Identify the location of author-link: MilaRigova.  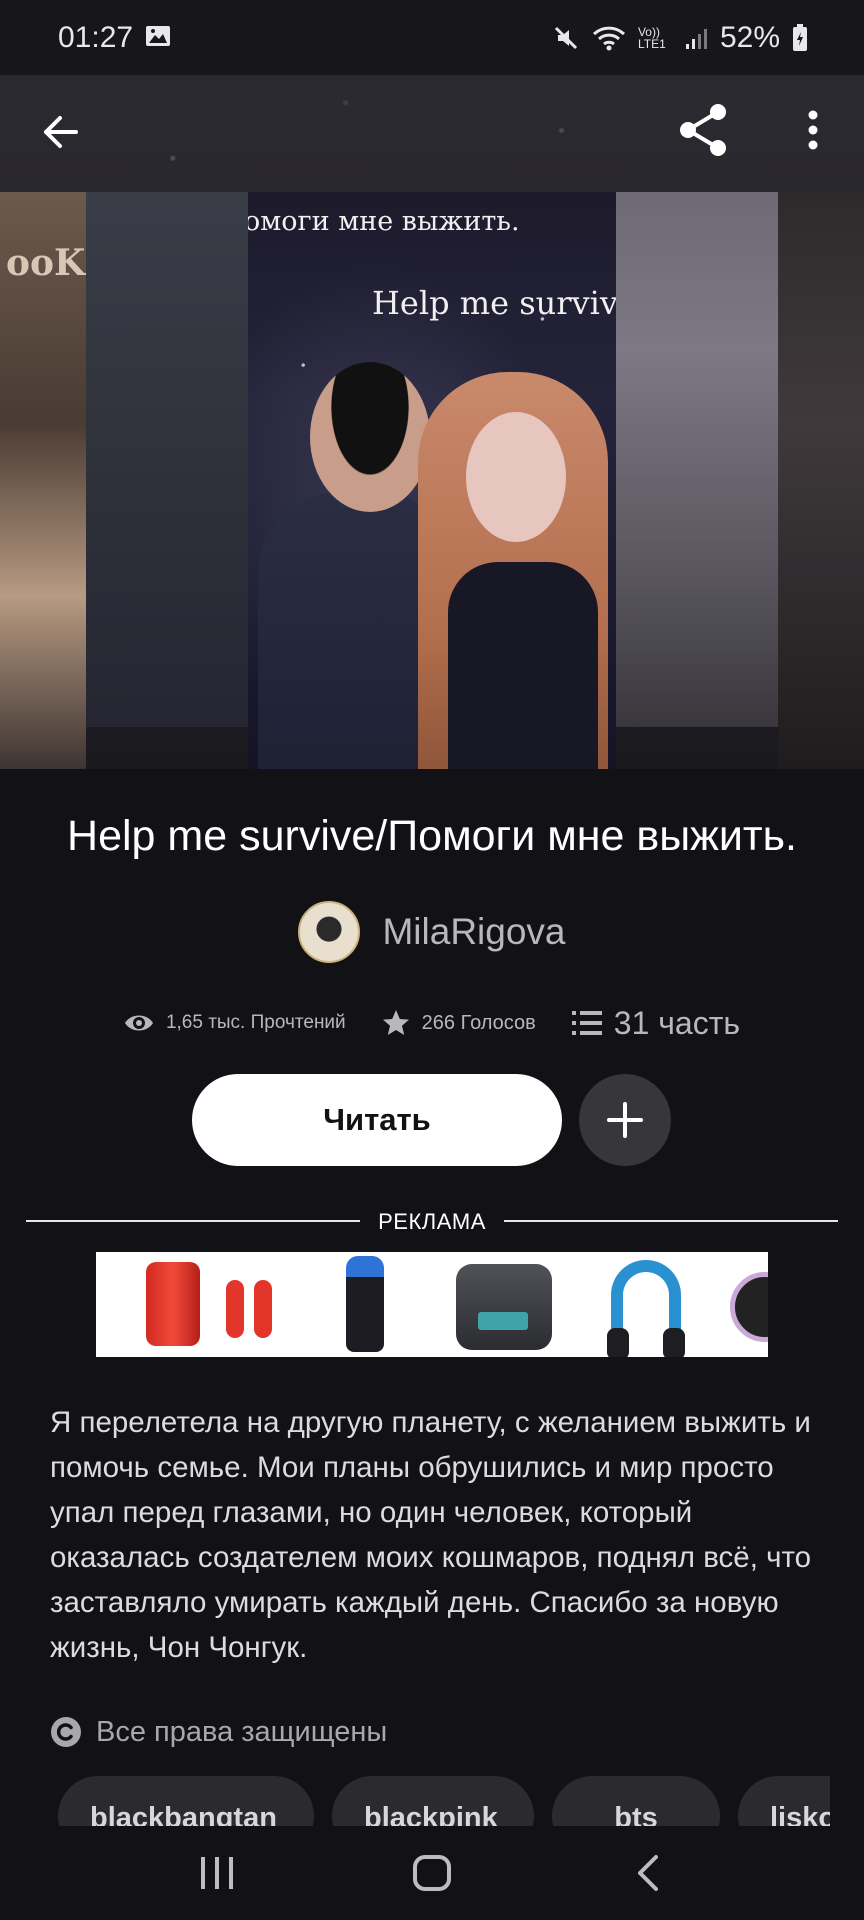
(432, 932).